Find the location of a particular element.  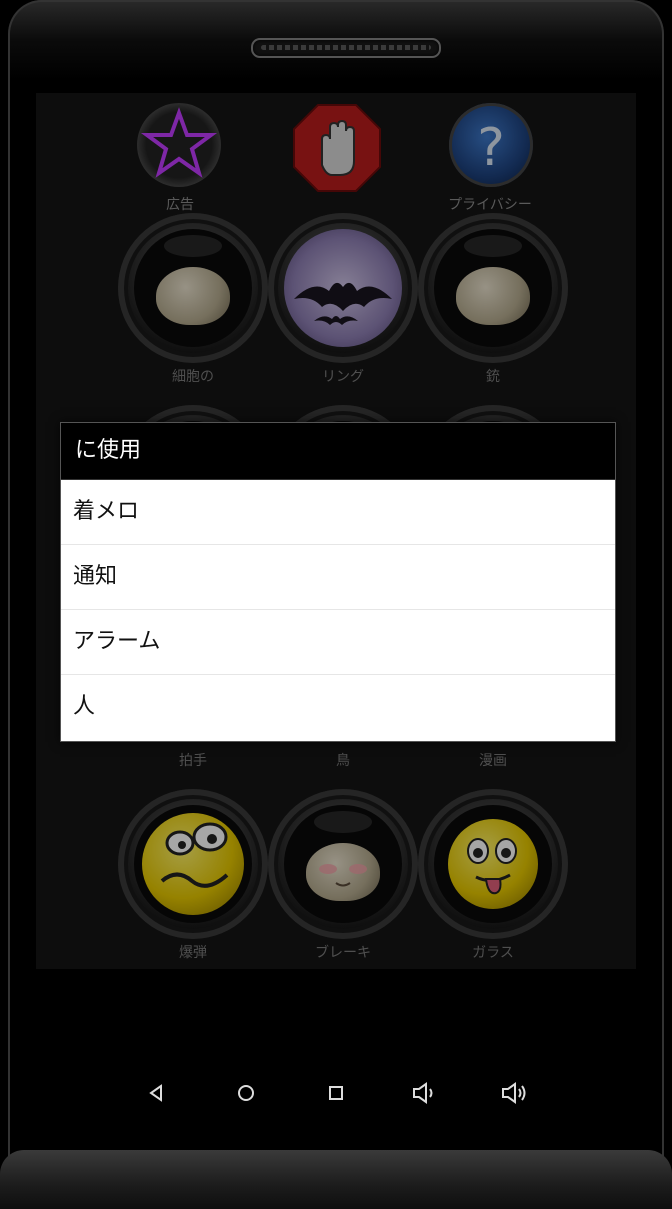

home-button is located at coordinates (246, 1093).